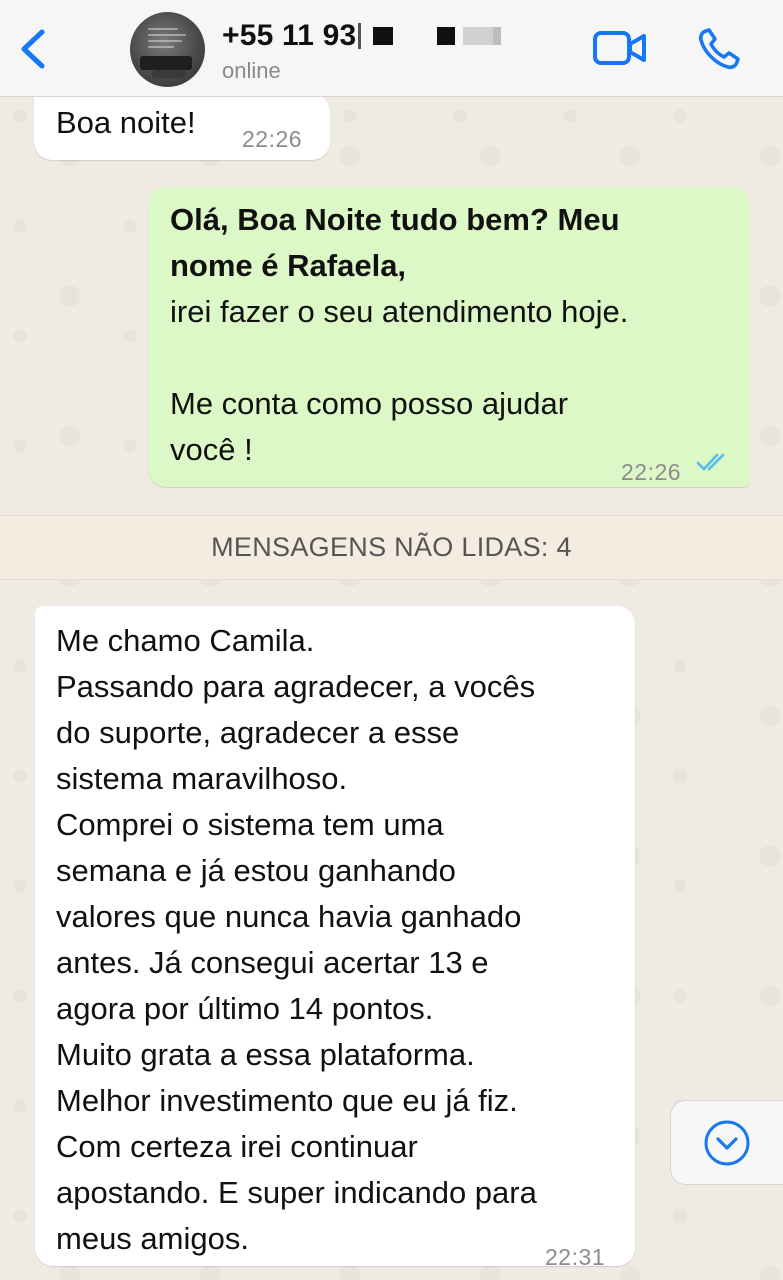  I want to click on phone-icon, so click(719, 49).